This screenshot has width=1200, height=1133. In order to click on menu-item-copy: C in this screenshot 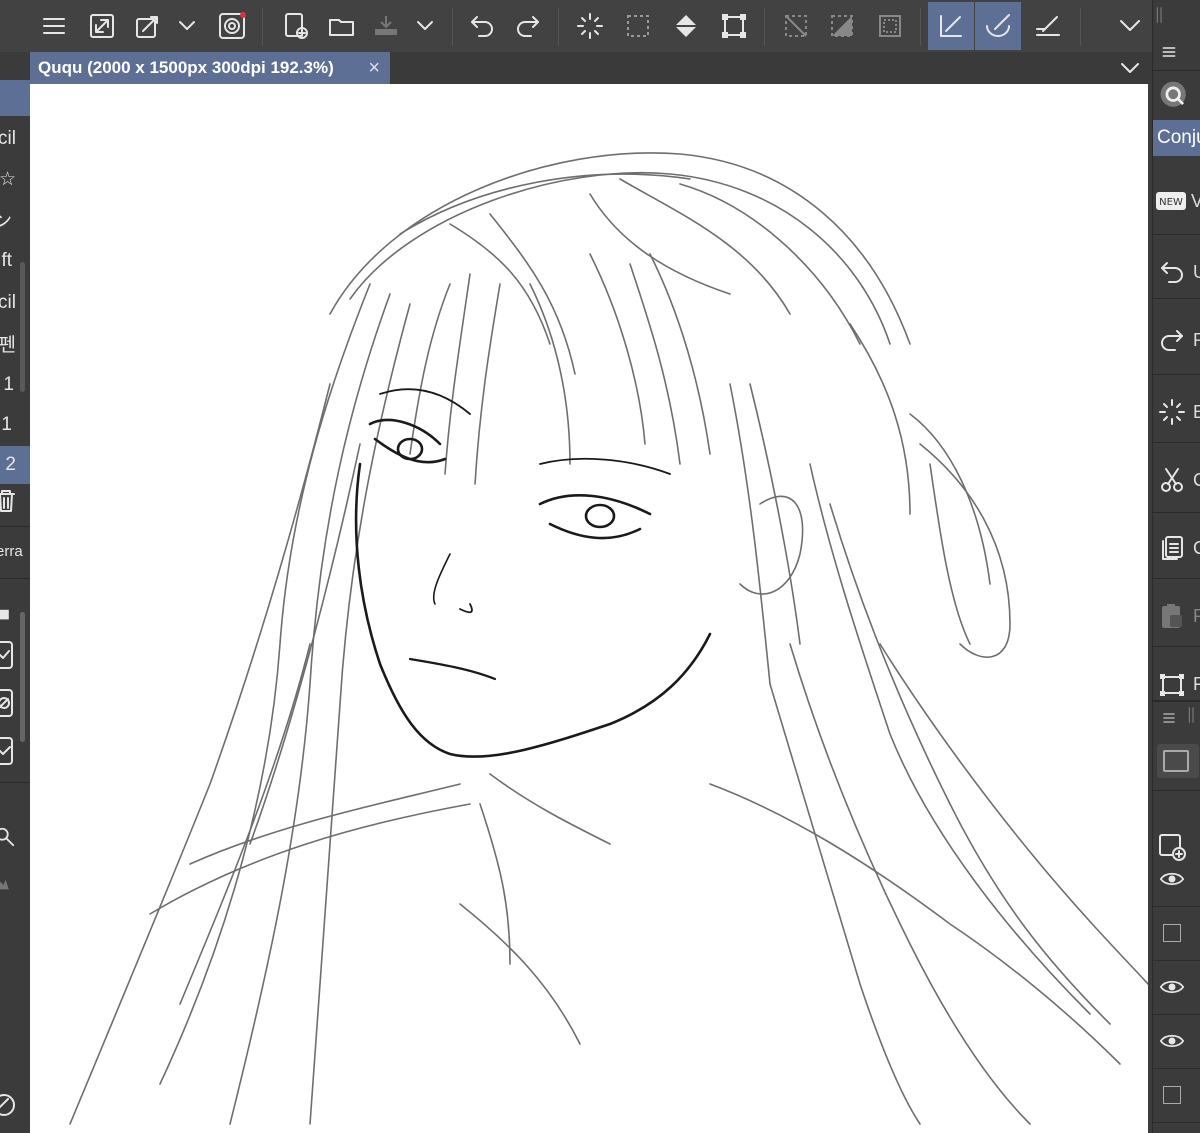, I will do `click(1176, 548)`.